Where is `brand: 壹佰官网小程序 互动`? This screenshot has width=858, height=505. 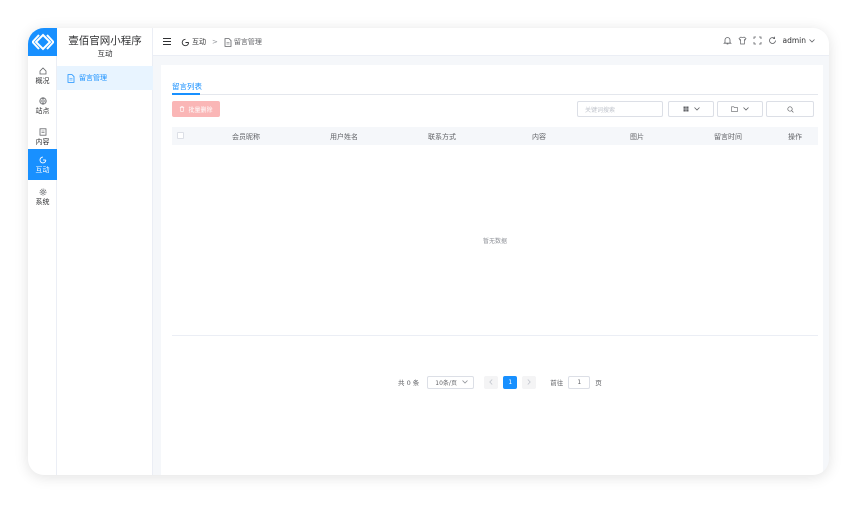
brand: 壹佰官网小程序 互动 is located at coordinates (105, 47).